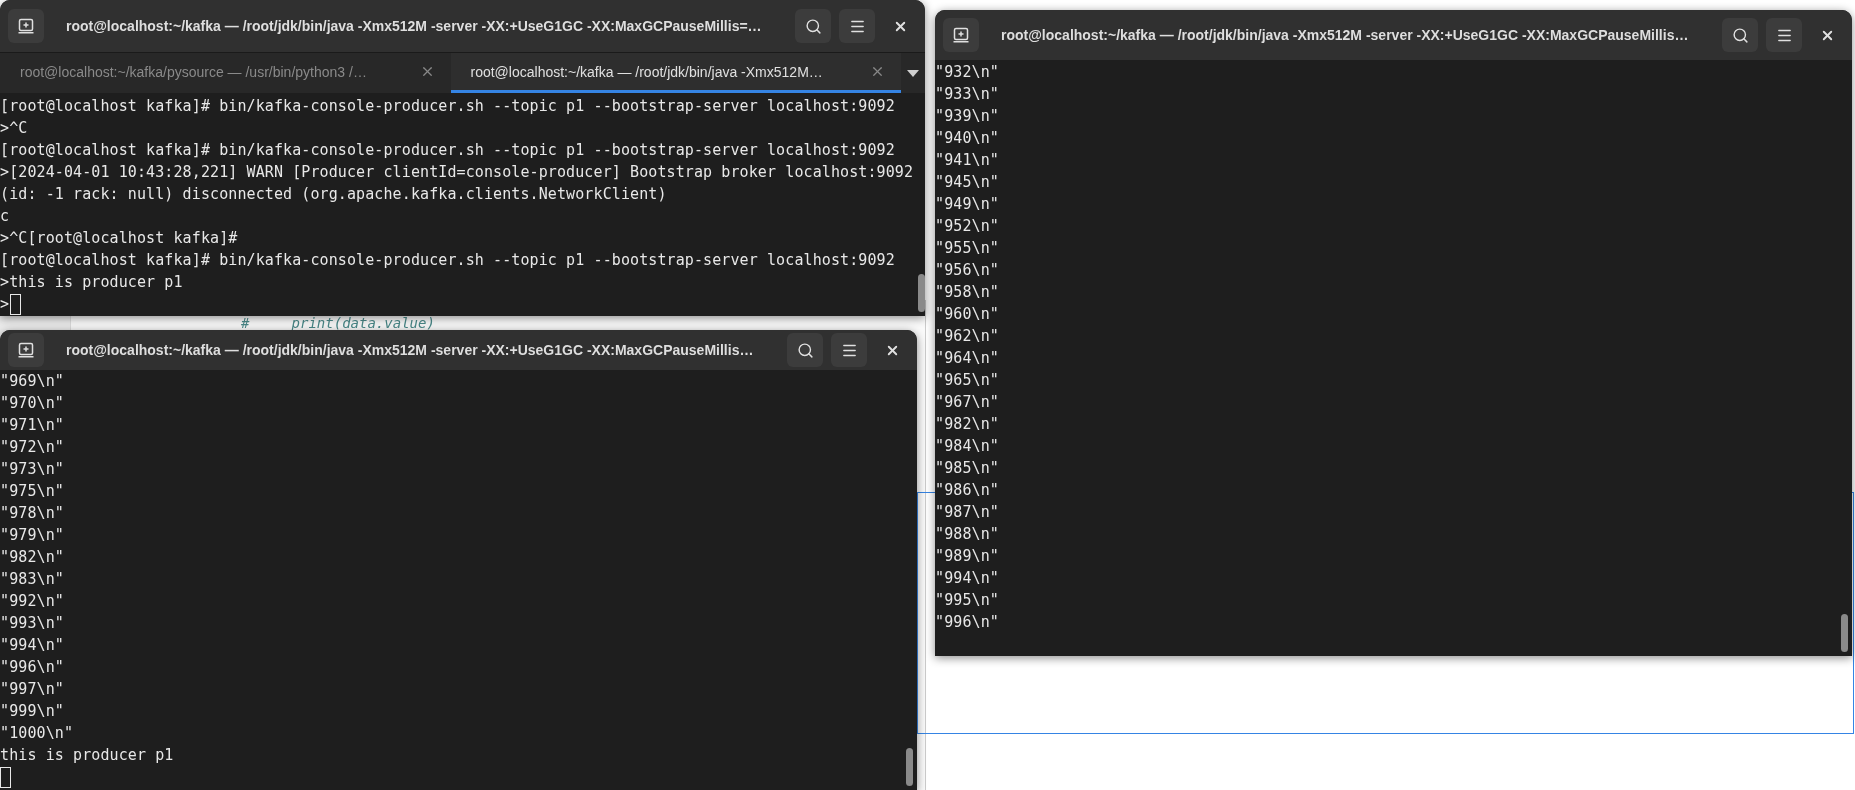 This screenshot has width=1855, height=790. What do you see at coordinates (967, 94) in the screenshot?
I see `terminal-line: "933\n"` at bounding box center [967, 94].